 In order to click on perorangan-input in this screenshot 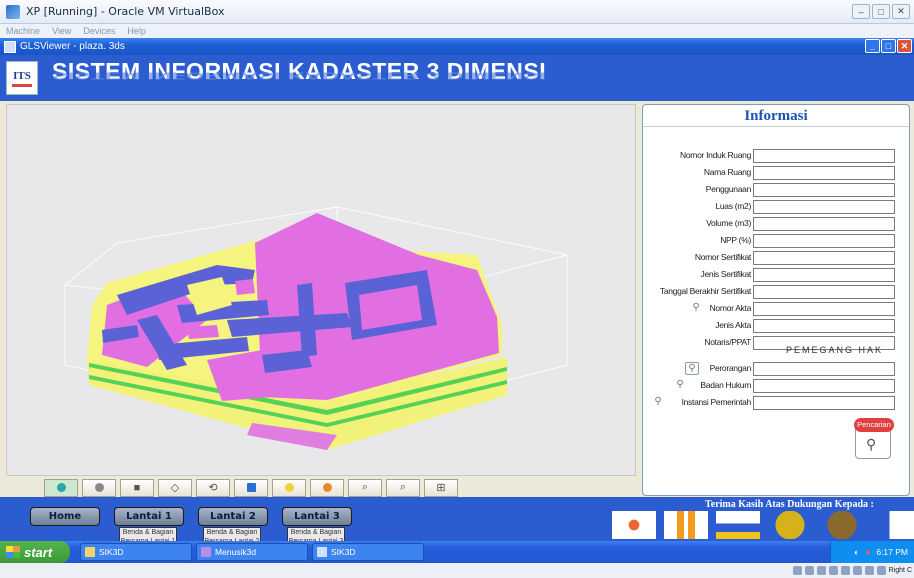, I will do `click(824, 369)`.